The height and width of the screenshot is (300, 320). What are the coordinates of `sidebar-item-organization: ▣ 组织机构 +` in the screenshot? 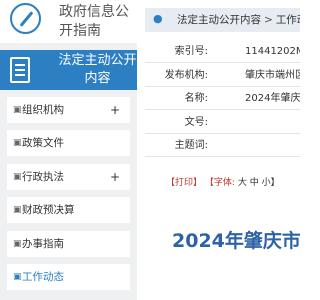 It's located at (68, 110).